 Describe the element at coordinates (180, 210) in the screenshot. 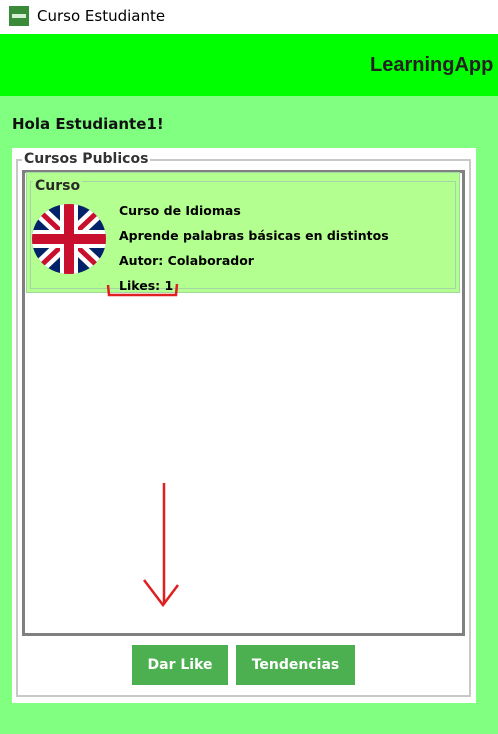

I see `course-name: Curso de Idiomas` at that location.